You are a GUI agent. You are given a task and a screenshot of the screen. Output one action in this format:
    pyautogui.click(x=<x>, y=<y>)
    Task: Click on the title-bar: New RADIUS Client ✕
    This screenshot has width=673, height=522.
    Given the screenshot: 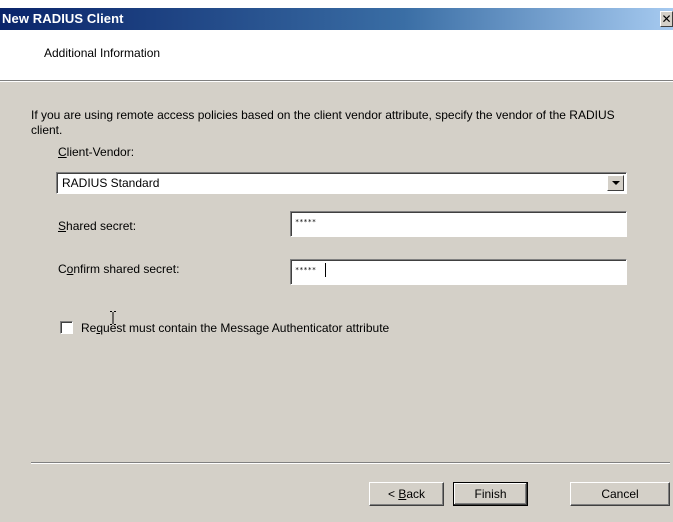 What is the action you would take?
    pyautogui.click(x=336, y=19)
    